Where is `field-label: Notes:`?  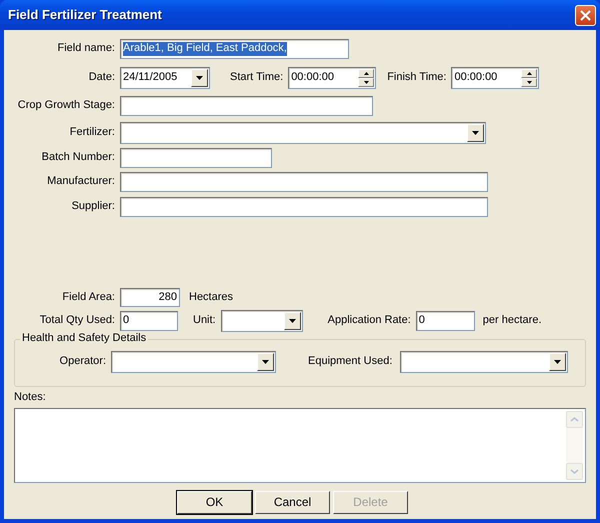
field-label: Notes: is located at coordinates (30, 397).